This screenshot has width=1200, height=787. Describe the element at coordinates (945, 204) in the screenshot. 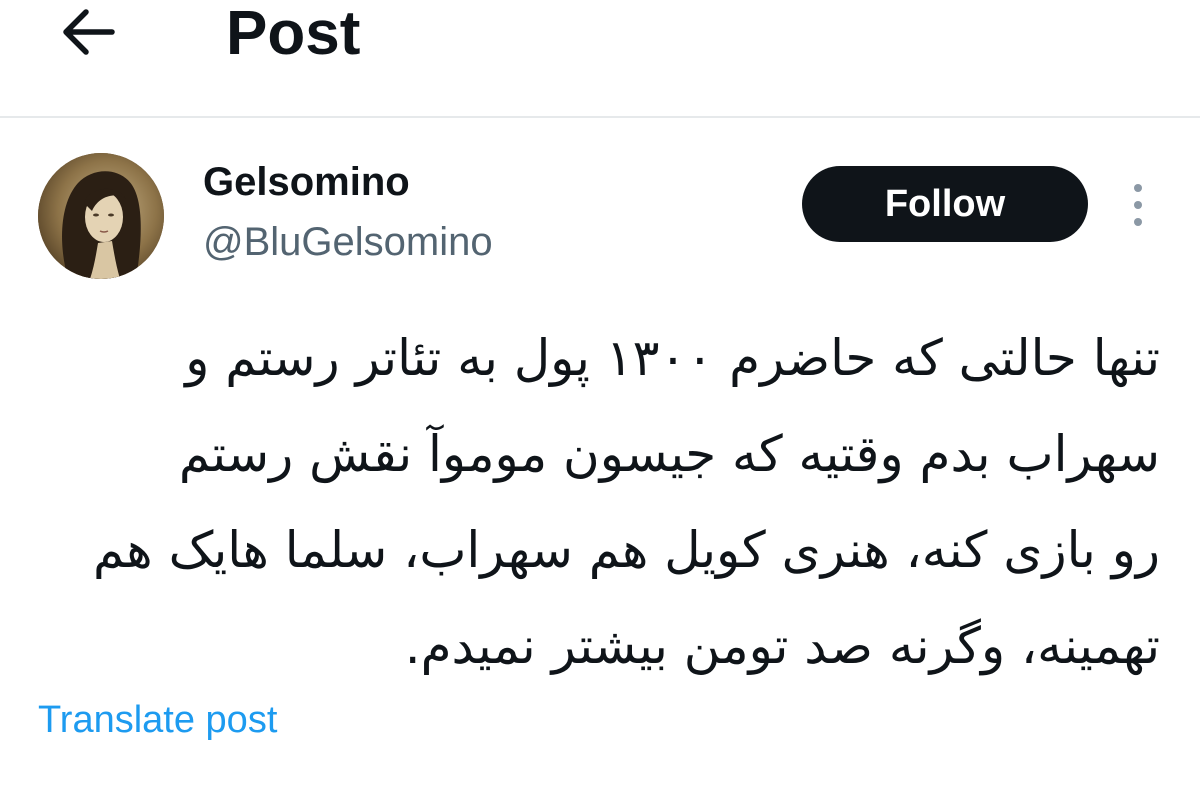

I see `follow-button: Follow` at that location.